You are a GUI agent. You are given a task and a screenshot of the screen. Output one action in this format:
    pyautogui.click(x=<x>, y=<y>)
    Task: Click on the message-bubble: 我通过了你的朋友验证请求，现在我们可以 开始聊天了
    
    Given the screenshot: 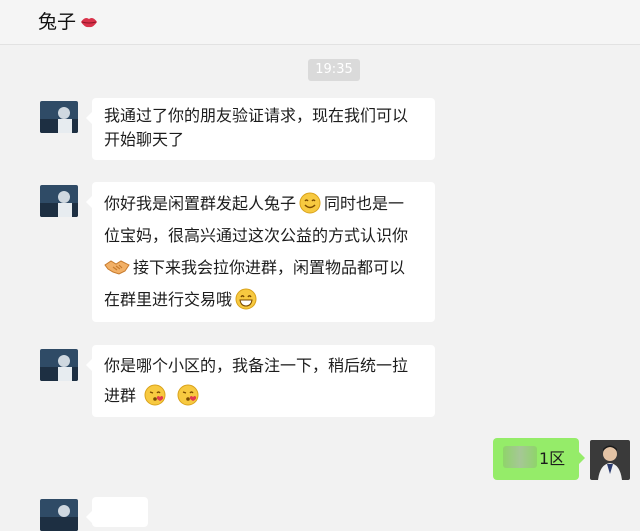 What is the action you would take?
    pyautogui.click(x=260, y=129)
    